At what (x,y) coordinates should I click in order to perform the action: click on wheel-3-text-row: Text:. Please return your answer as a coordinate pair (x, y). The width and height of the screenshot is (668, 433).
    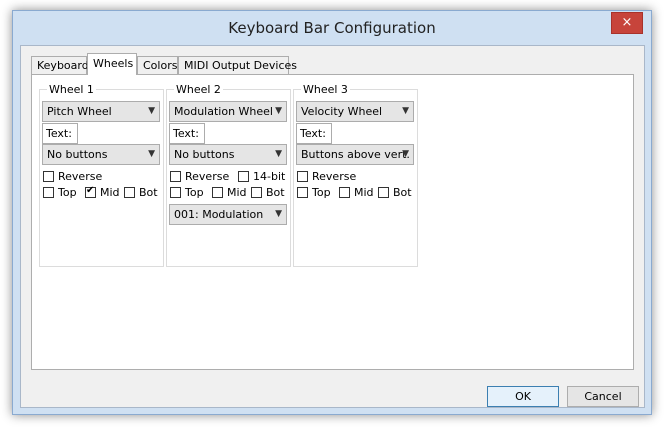
    Looking at the image, I should click on (355, 133).